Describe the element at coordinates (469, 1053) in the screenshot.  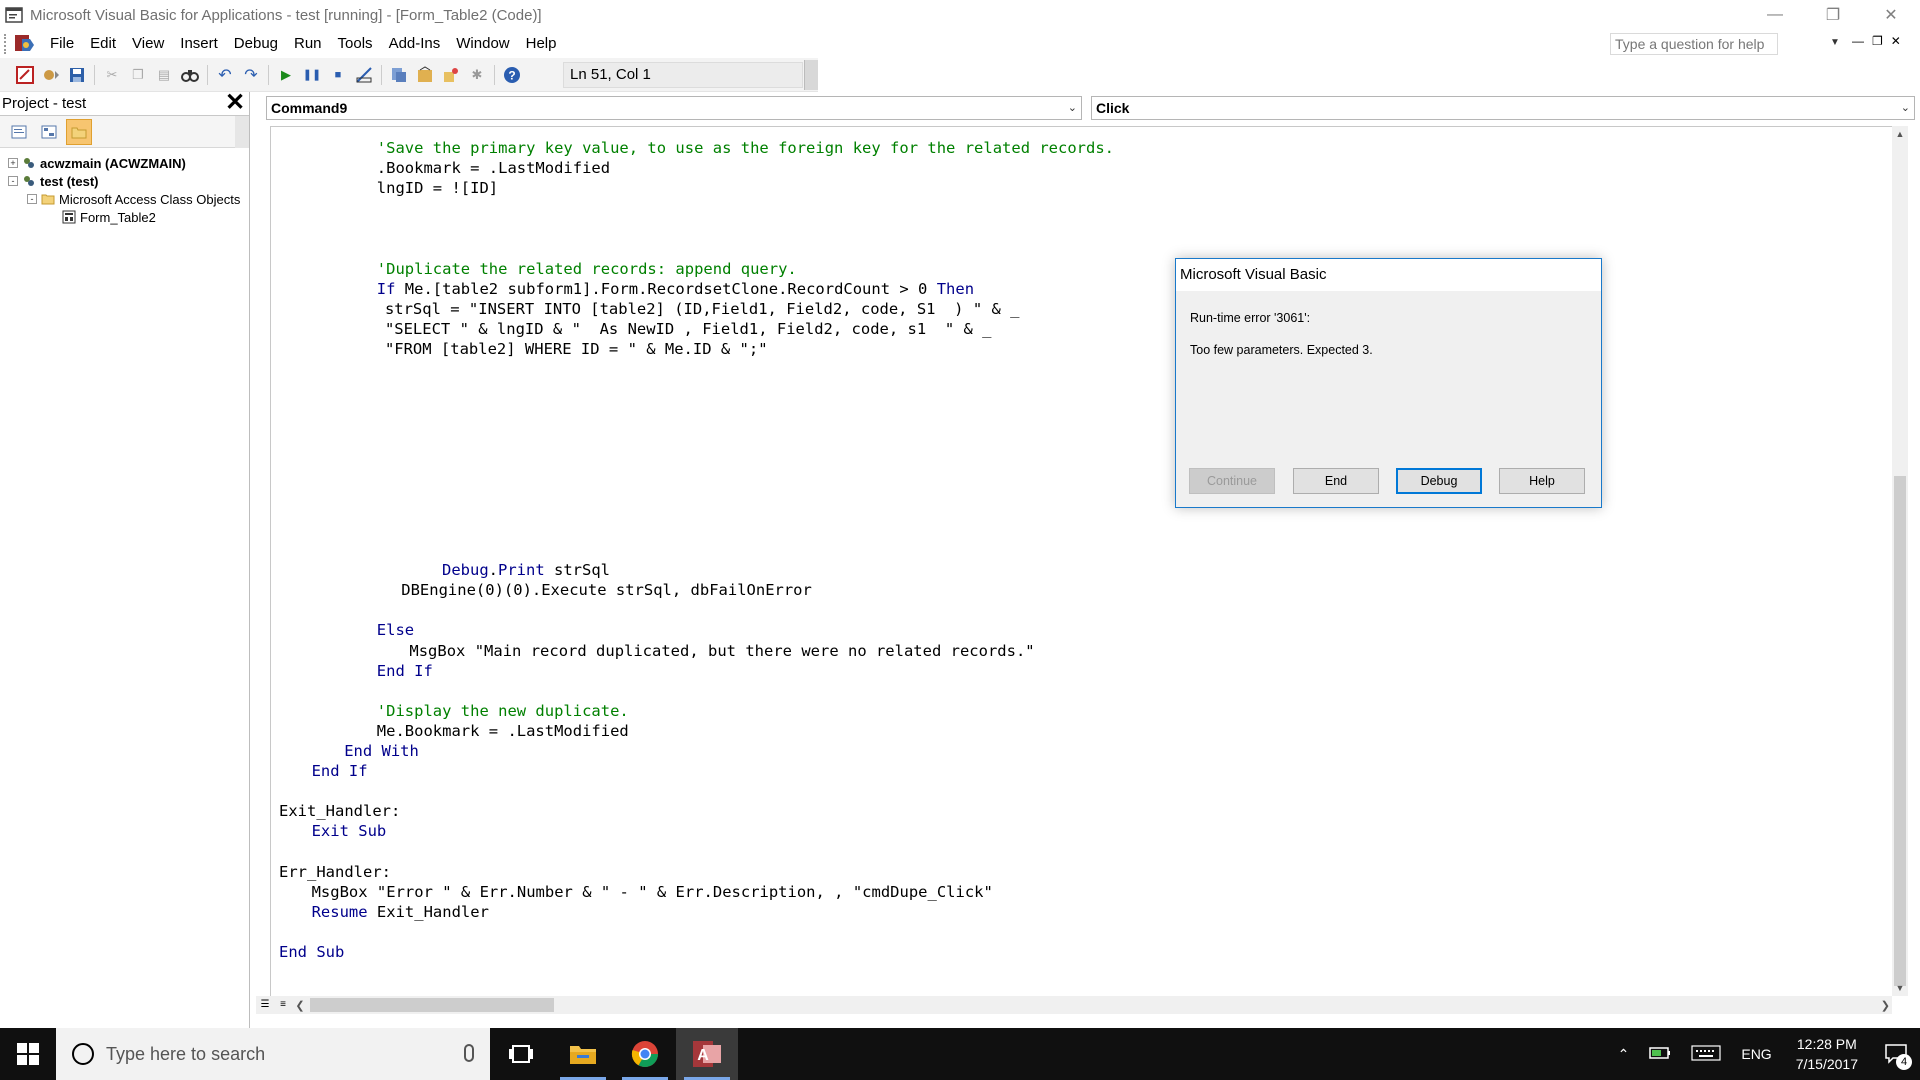
I see `microphone-icon` at that location.